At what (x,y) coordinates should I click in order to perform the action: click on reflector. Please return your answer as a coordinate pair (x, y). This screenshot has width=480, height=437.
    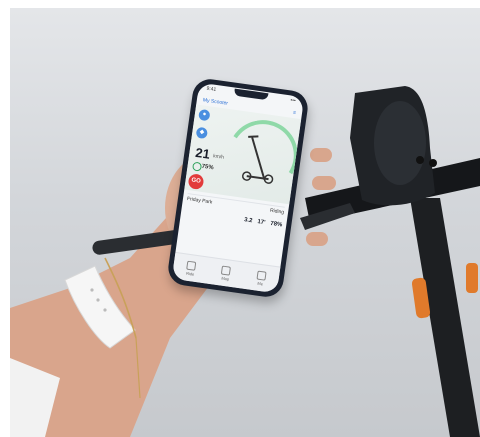
    Looking at the image, I should click on (472, 278).